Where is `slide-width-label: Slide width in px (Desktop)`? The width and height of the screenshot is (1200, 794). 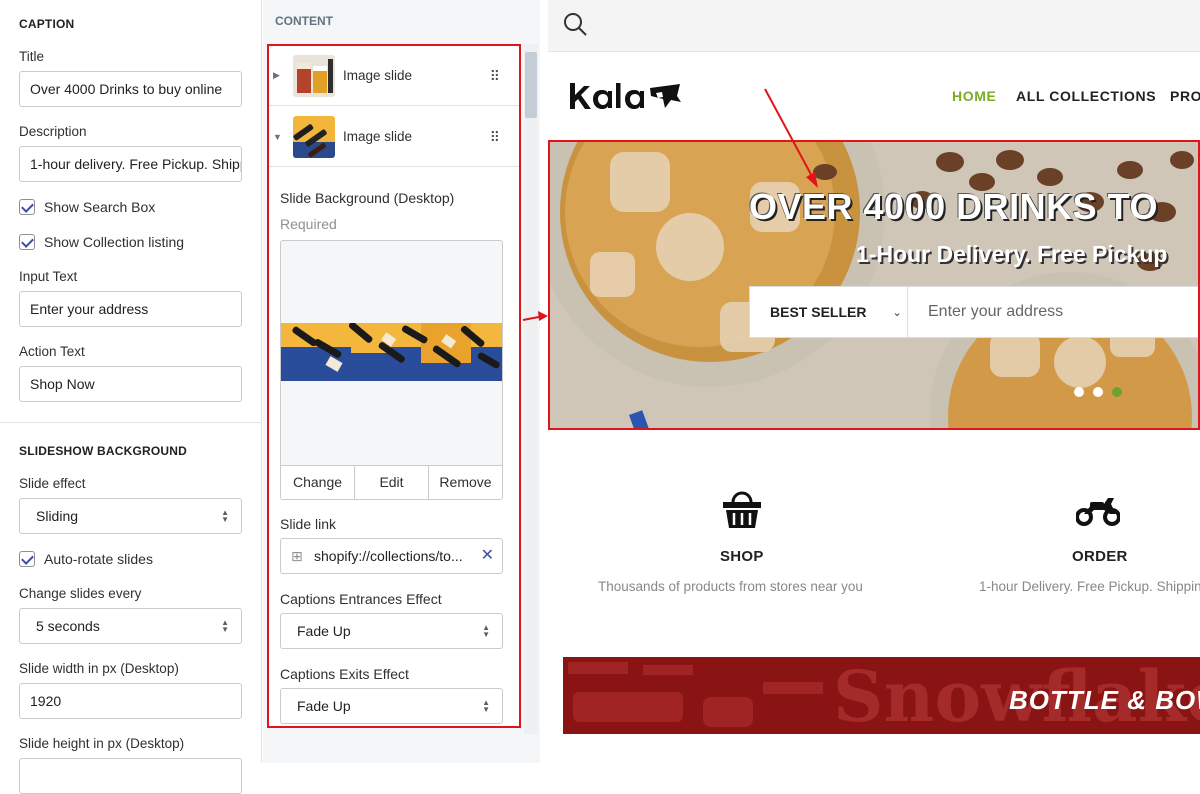 slide-width-label: Slide width in px (Desktop) is located at coordinates (99, 668).